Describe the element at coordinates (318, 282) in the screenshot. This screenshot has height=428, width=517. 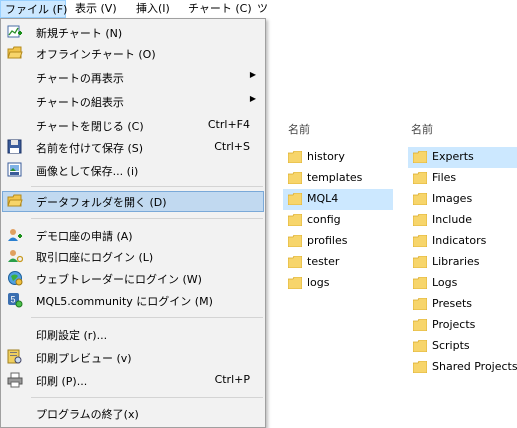
I see `folder-name: logs` at that location.